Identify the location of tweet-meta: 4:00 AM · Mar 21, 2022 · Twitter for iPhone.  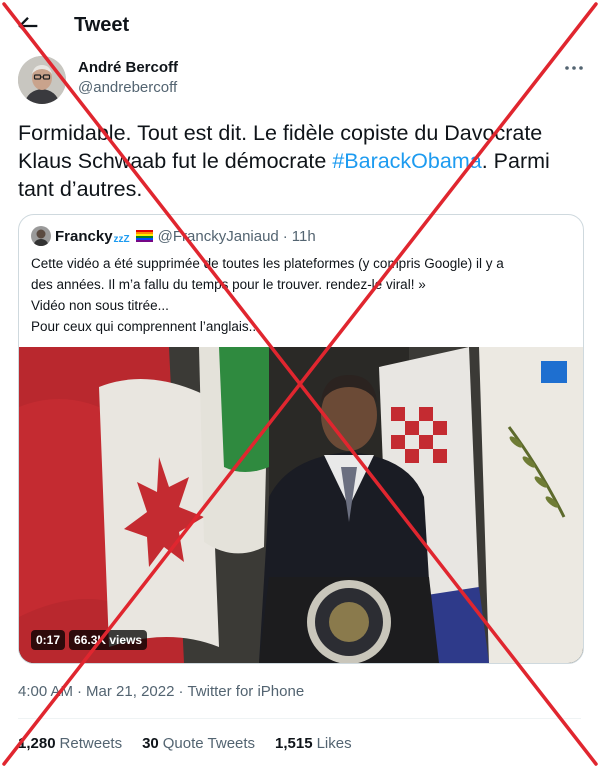
(161, 691).